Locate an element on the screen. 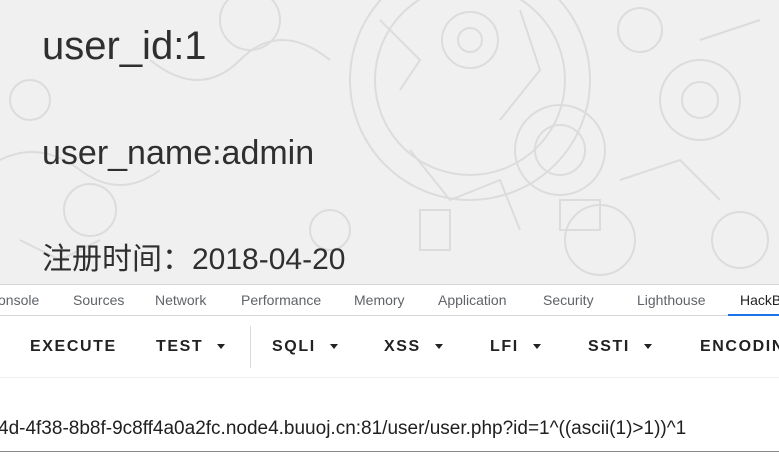 The width and height of the screenshot is (779, 461). toolbar-divider is located at coordinates (250, 347).